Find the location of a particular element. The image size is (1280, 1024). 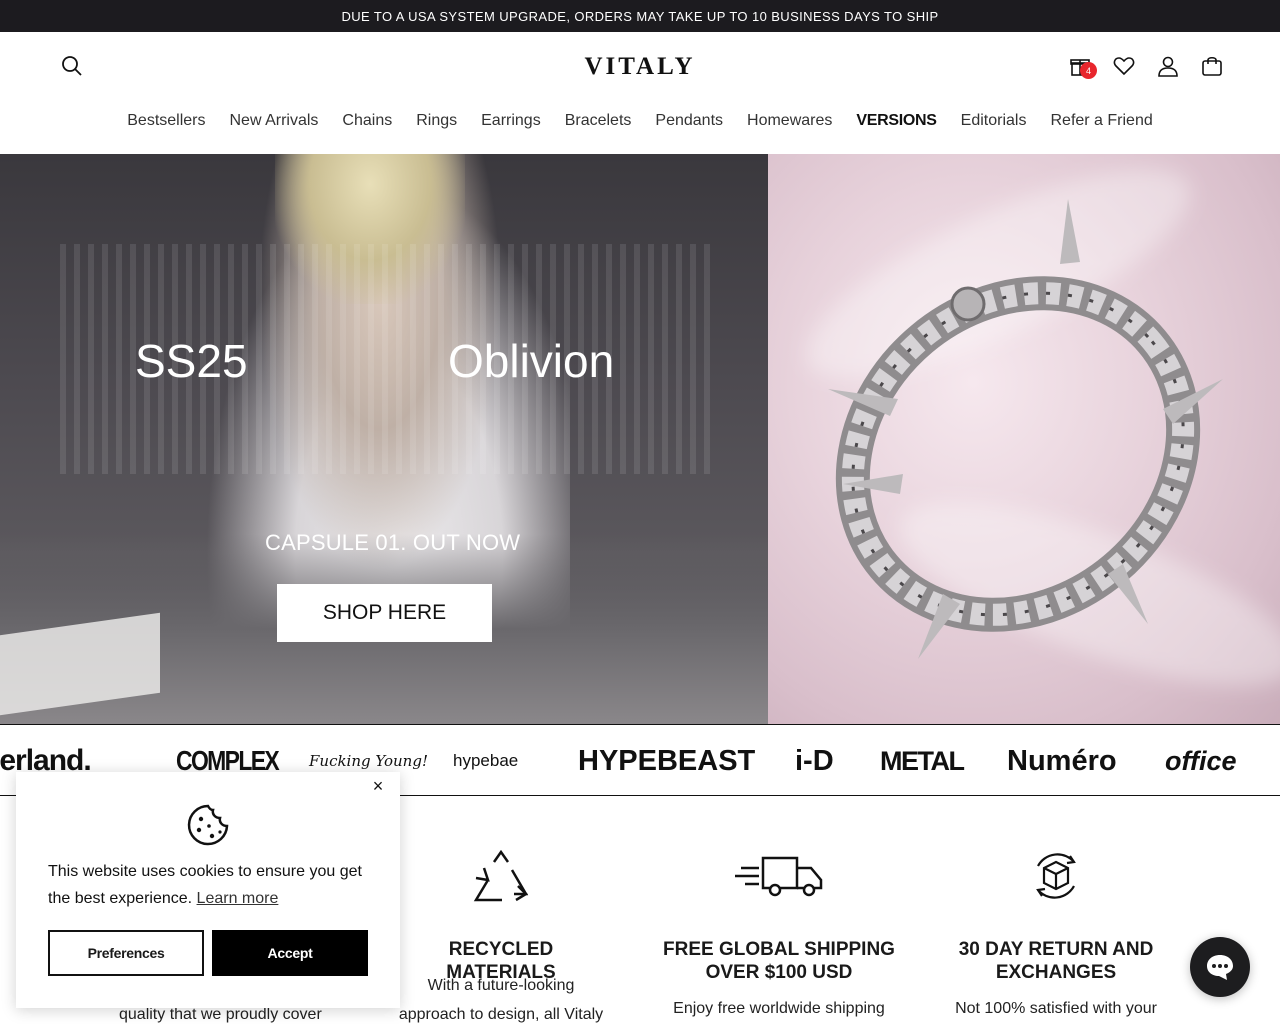

nav-item-versions: VERSIONS is located at coordinates (896, 121).